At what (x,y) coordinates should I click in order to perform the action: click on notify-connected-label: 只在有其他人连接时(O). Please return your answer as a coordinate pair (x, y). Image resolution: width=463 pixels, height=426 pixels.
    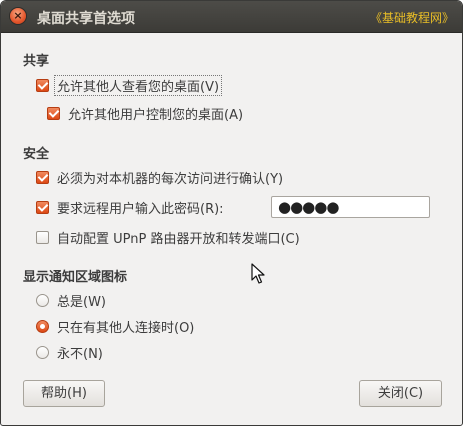
    Looking at the image, I should click on (126, 328).